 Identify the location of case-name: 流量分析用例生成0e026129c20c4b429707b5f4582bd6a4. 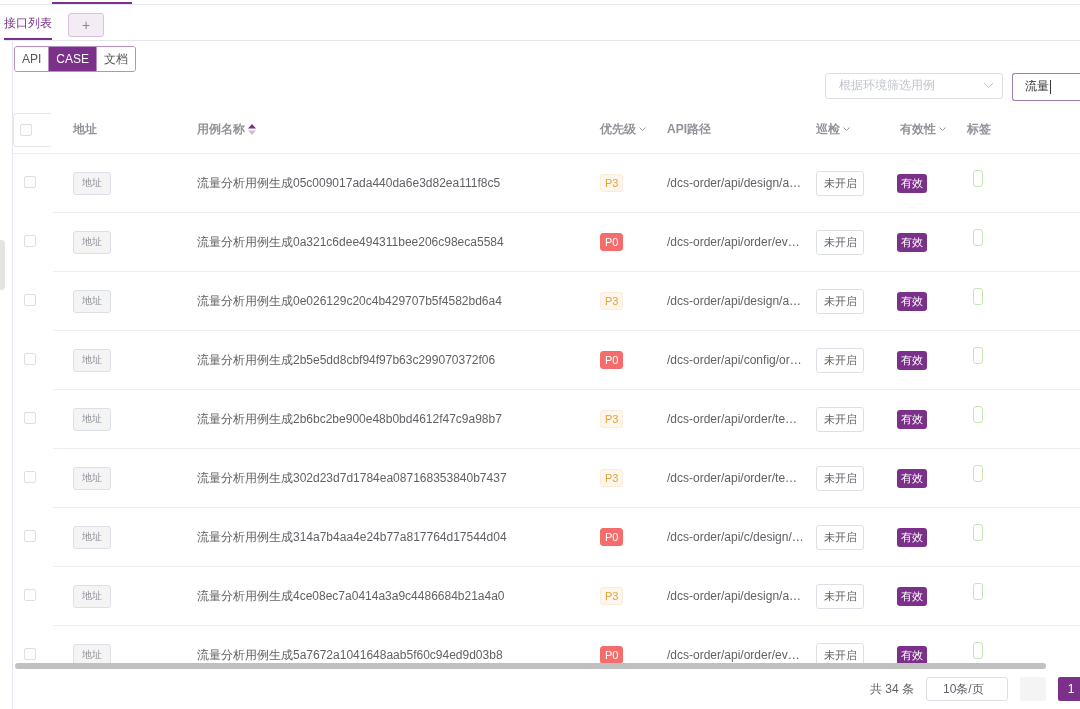
(349, 300).